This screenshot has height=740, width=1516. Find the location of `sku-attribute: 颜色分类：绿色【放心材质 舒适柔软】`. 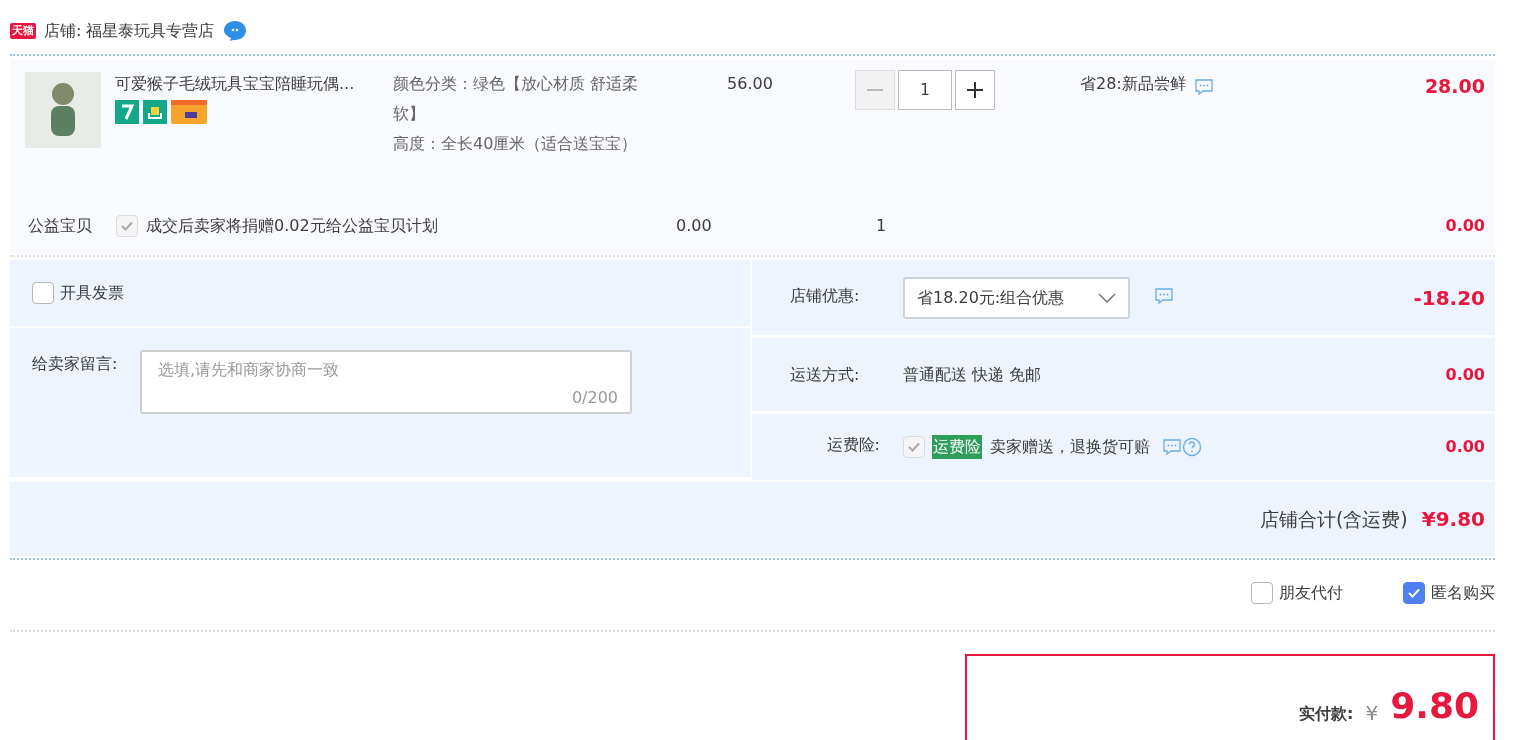

sku-attribute: 颜色分类：绿色【放心材质 舒适柔软】 is located at coordinates (516, 99).